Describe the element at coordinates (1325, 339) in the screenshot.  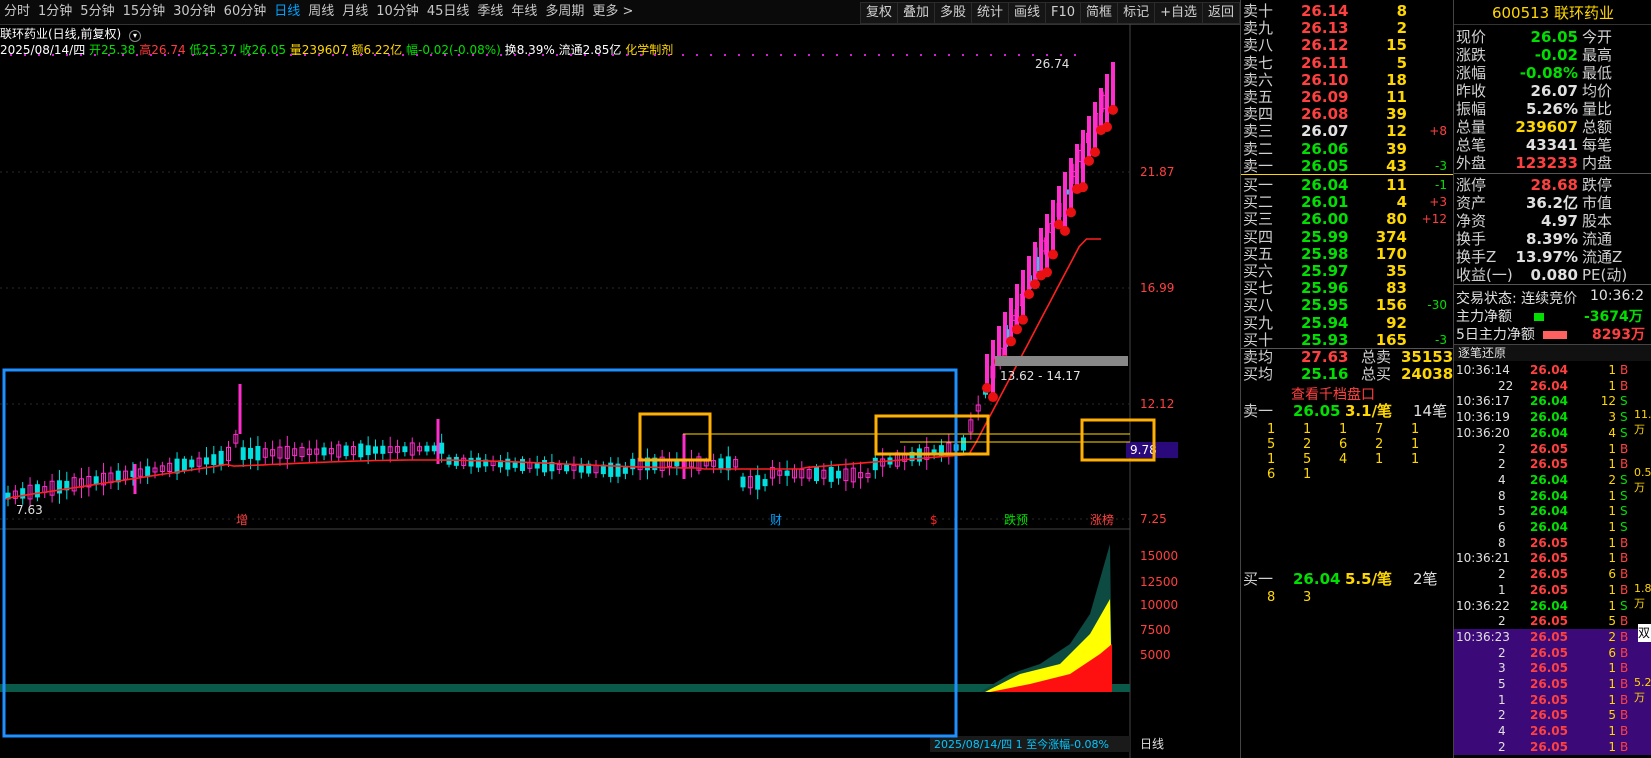
I see `book-price: 25.93` at that location.